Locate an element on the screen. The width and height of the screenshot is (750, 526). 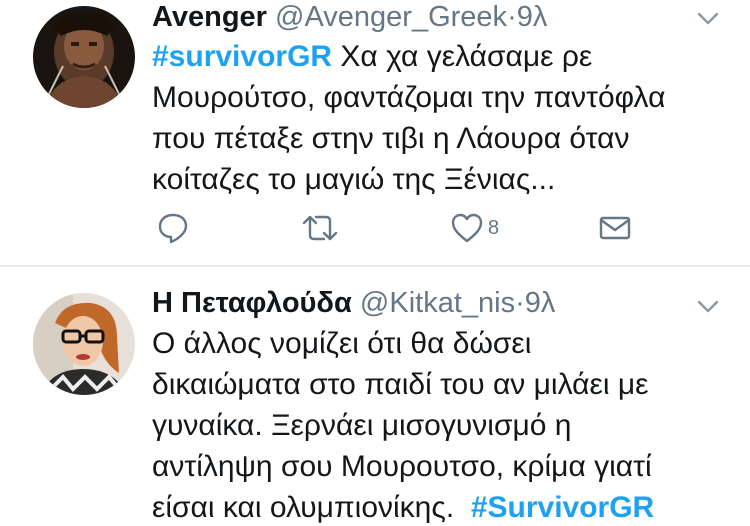
heart-icon is located at coordinates (467, 228).